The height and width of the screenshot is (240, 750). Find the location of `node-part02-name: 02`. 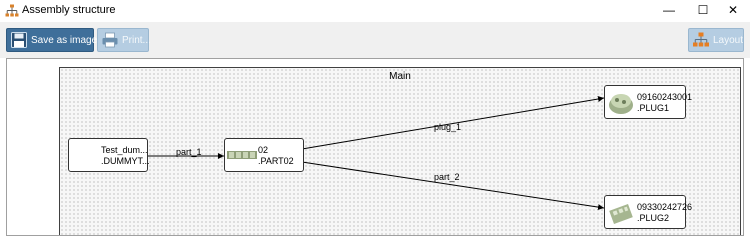

node-part02-name: 02 is located at coordinates (263, 150).